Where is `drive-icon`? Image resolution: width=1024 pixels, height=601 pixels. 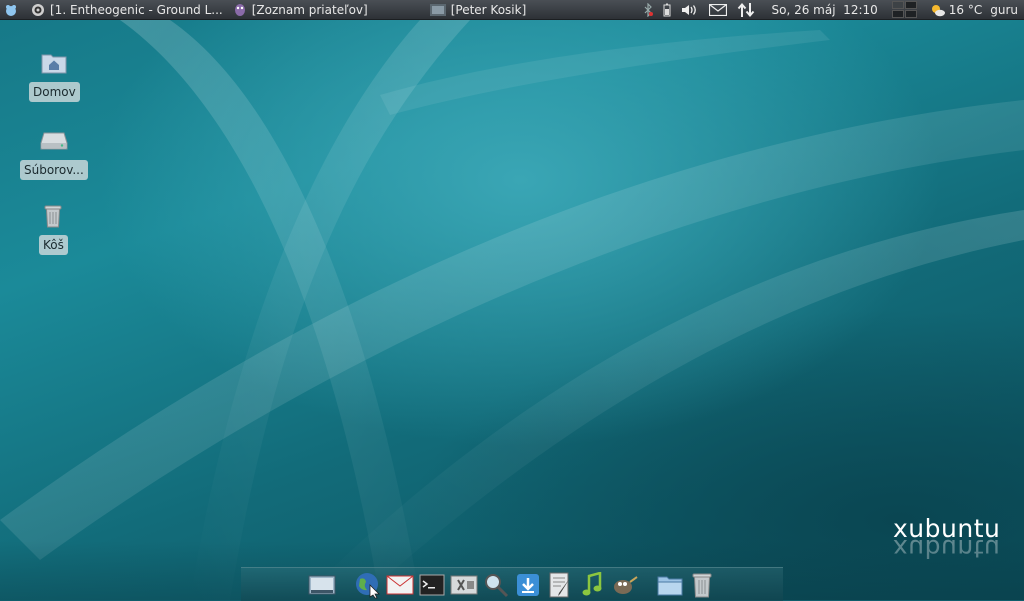
drive-icon is located at coordinates (54, 141).